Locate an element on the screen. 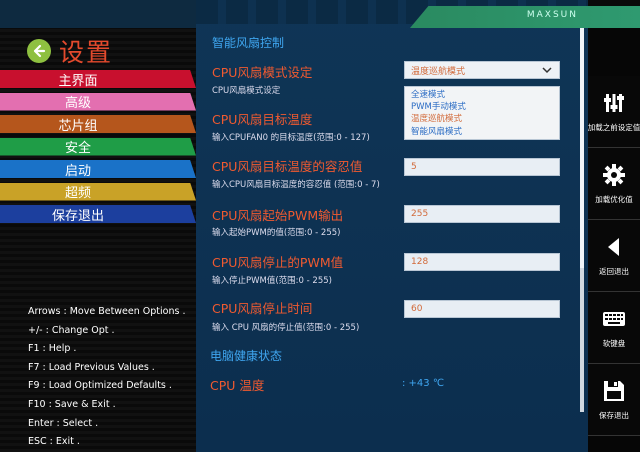  back-exit-button: 返回退出 is located at coordinates (614, 256).